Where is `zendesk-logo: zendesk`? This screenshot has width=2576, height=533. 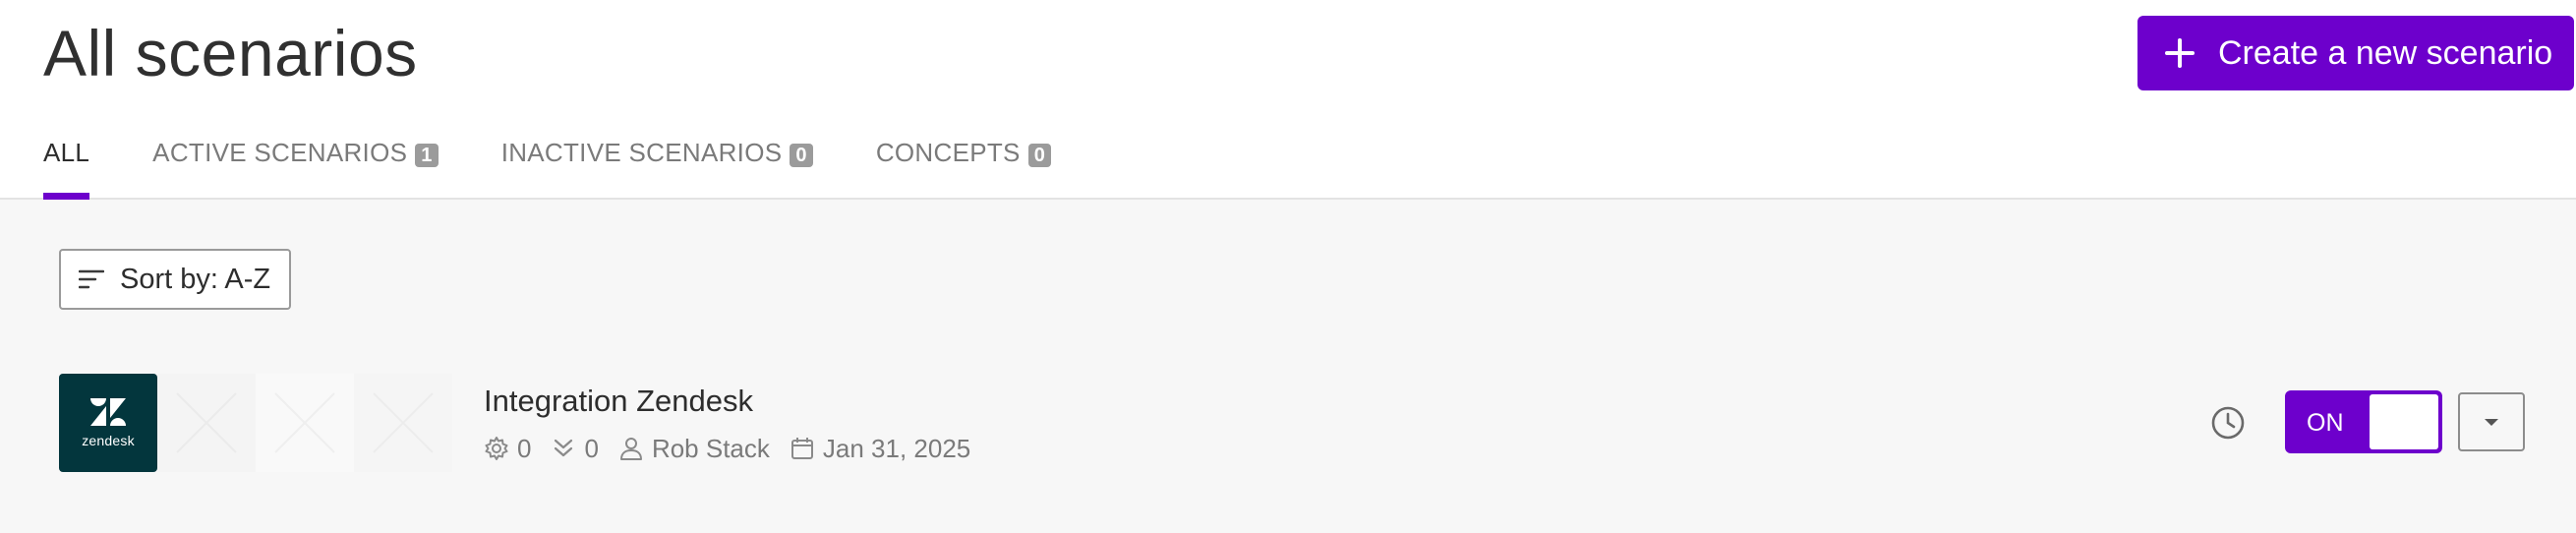
zendesk-logo: zendesk is located at coordinates (108, 423).